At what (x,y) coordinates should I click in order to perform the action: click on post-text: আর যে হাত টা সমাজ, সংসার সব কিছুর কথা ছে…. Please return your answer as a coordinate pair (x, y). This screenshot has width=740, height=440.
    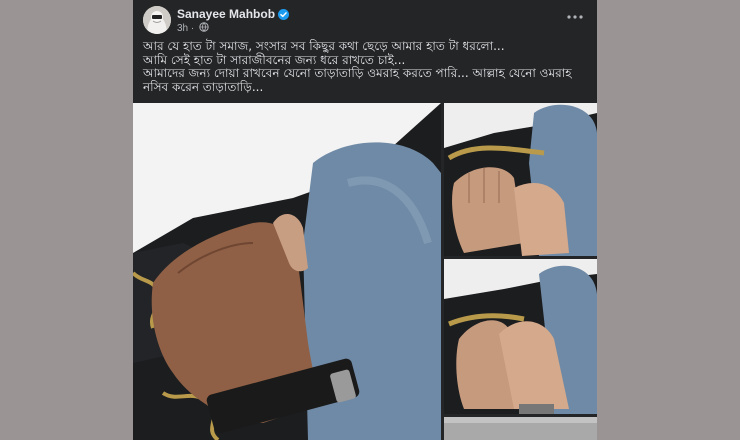
    Looking at the image, I should click on (366, 66).